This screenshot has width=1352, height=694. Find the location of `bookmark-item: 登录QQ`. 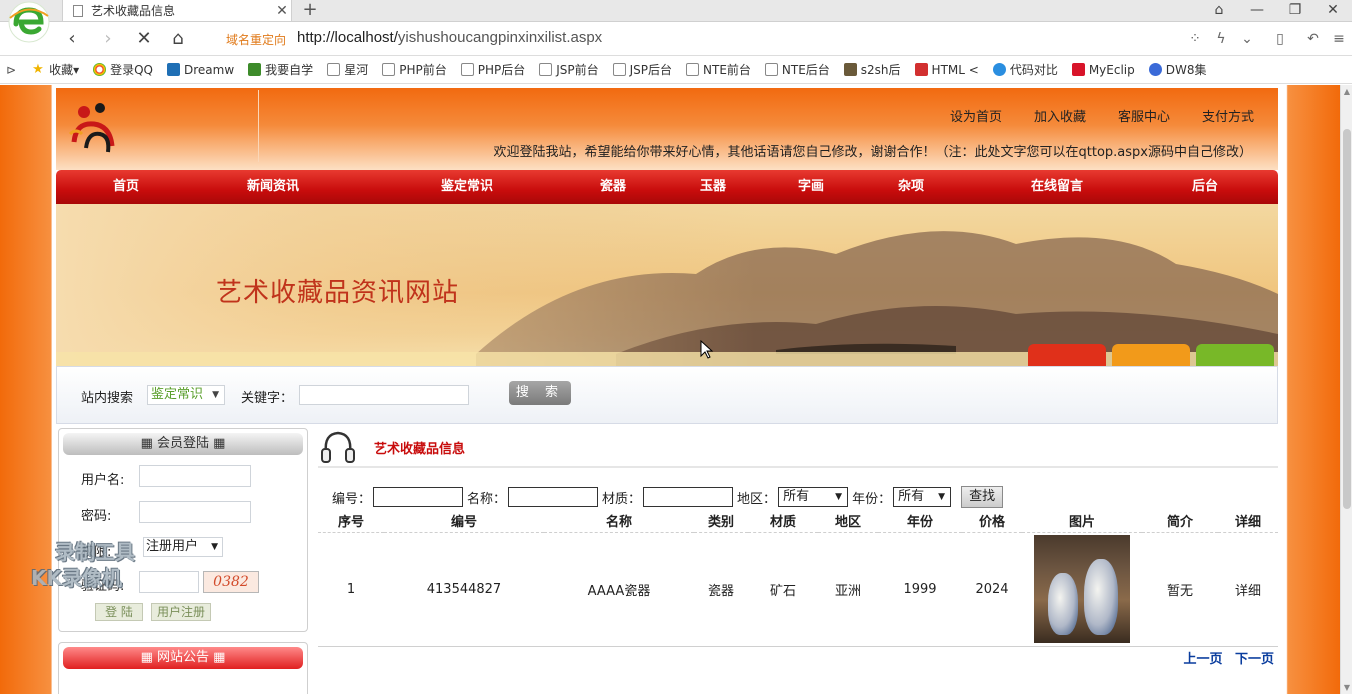

bookmark-item: 登录QQ is located at coordinates (123, 69).